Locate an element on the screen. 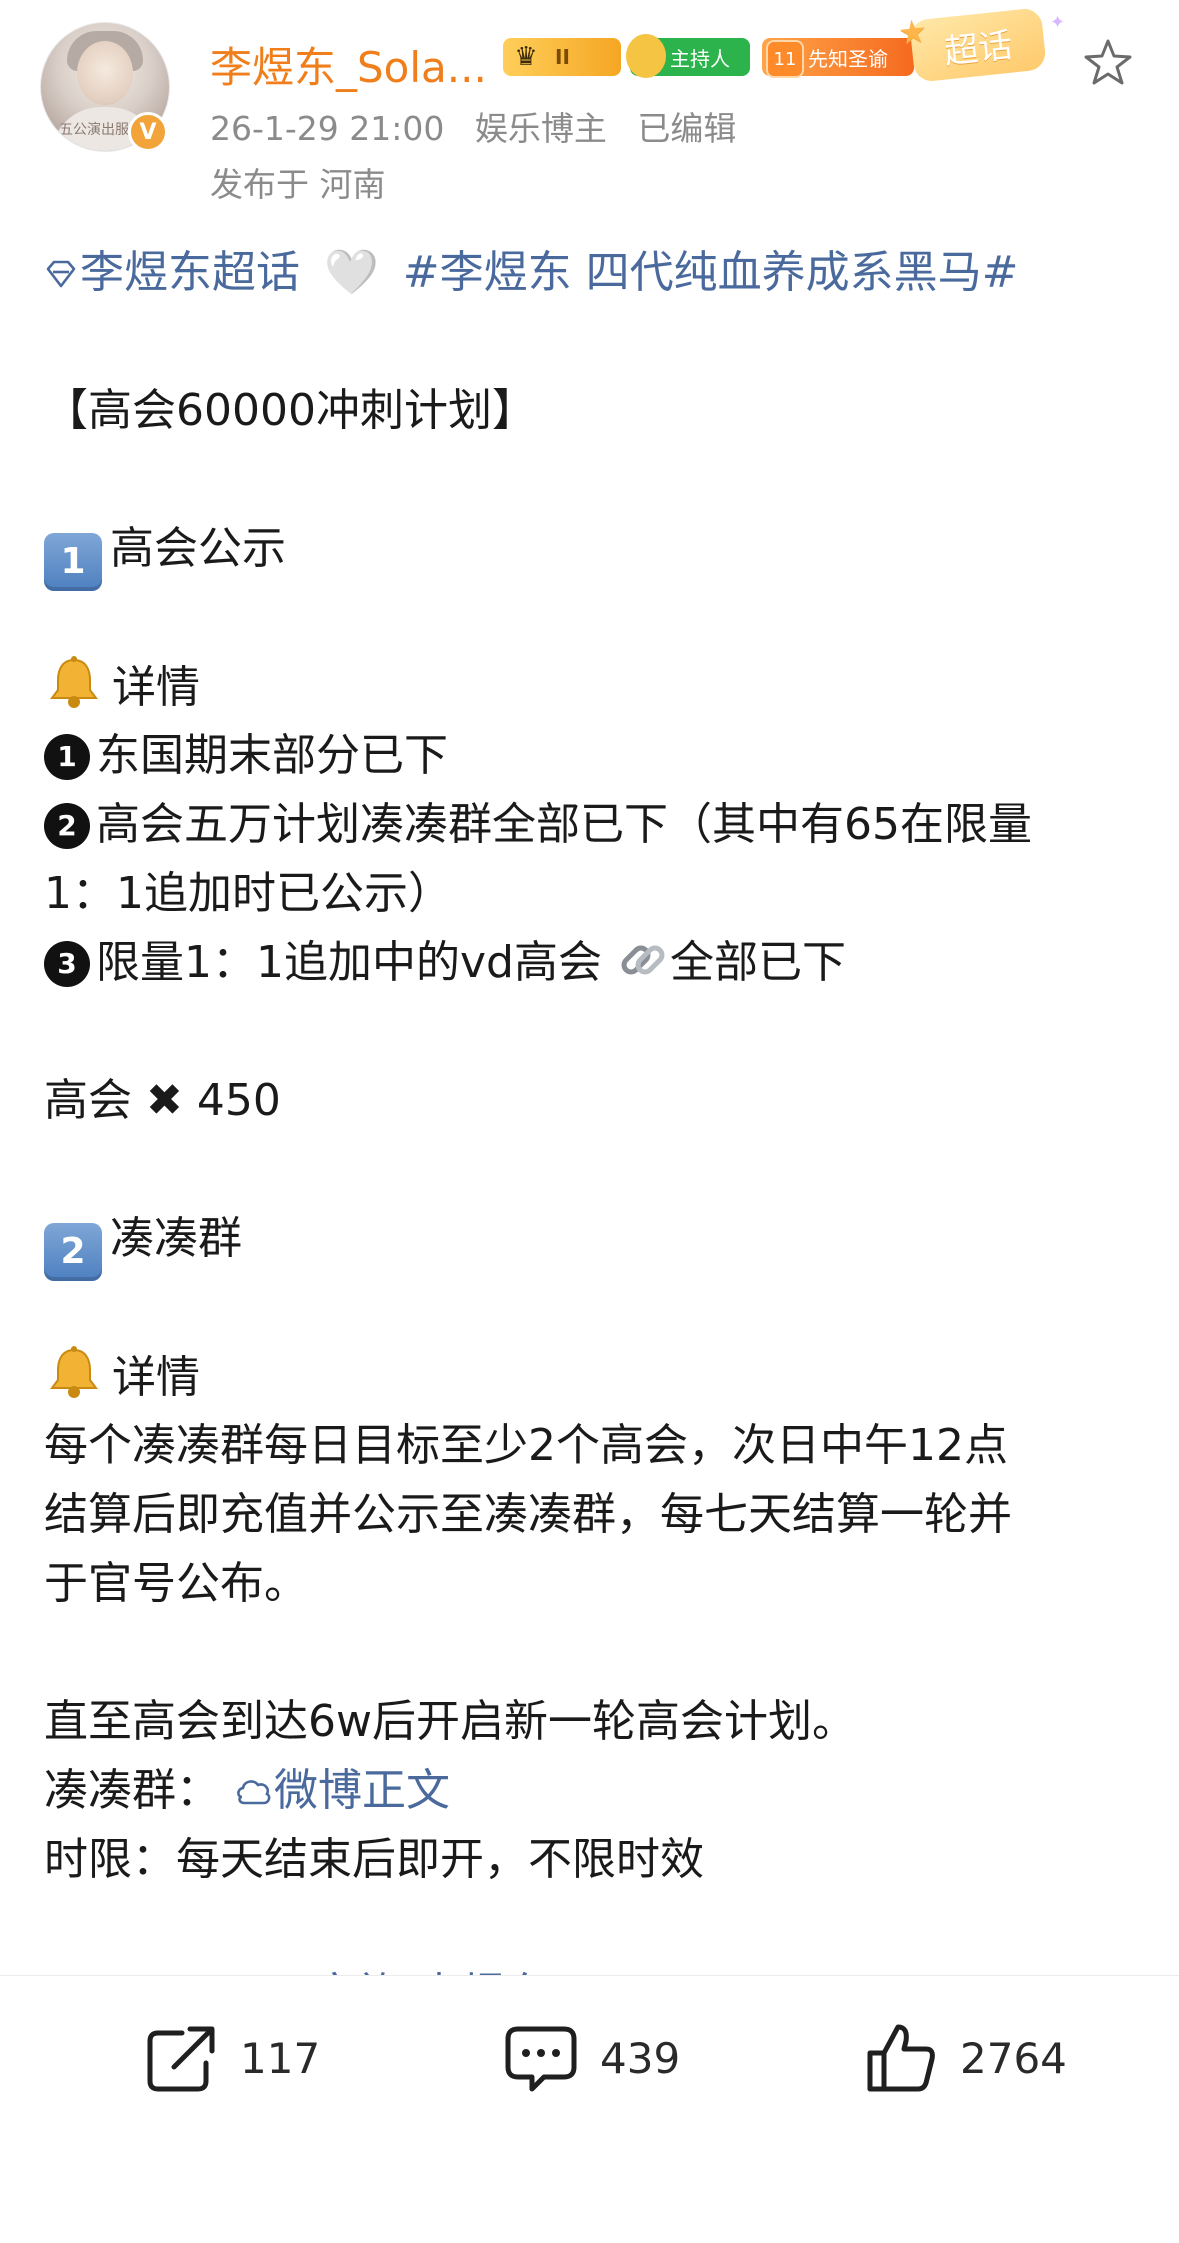 Image resolution: width=1179 pixels, height=2243 pixels. favorite-star-icon is located at coordinates (1108, 62).